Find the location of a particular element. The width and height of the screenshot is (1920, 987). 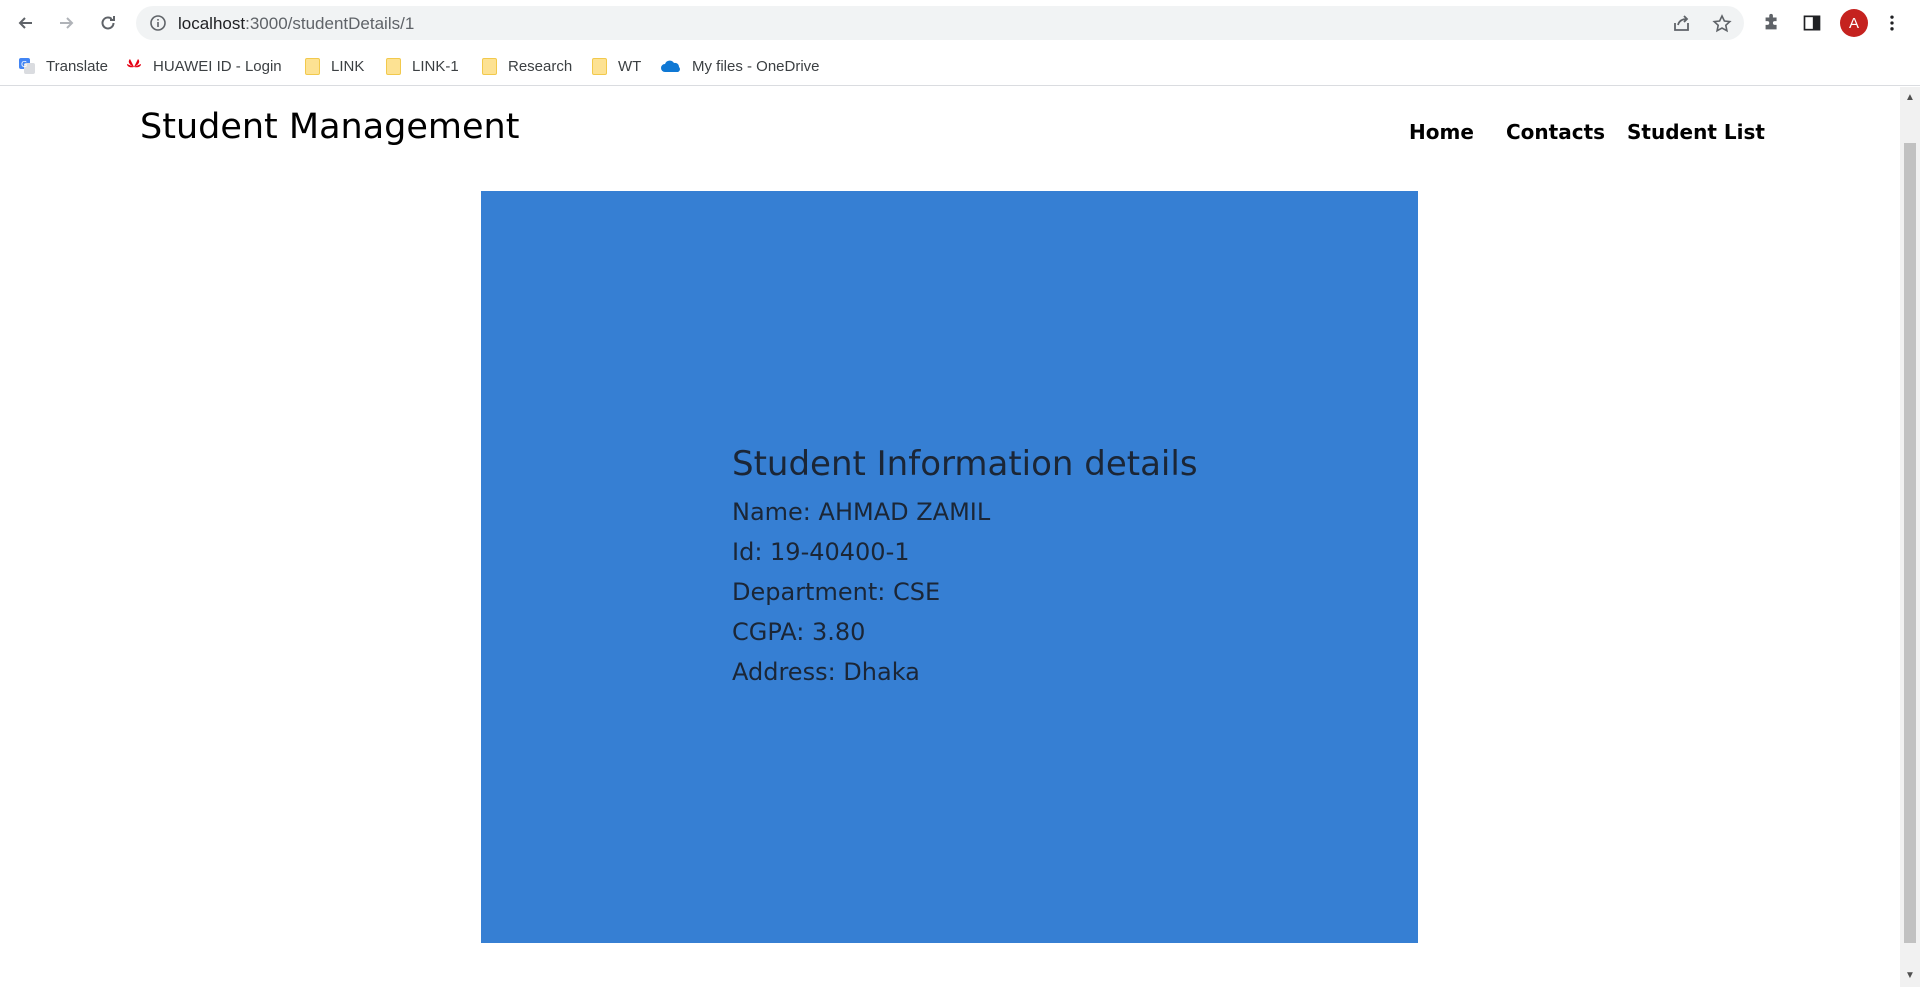

bookmark-label: My files - OneDrive is located at coordinates (756, 66).